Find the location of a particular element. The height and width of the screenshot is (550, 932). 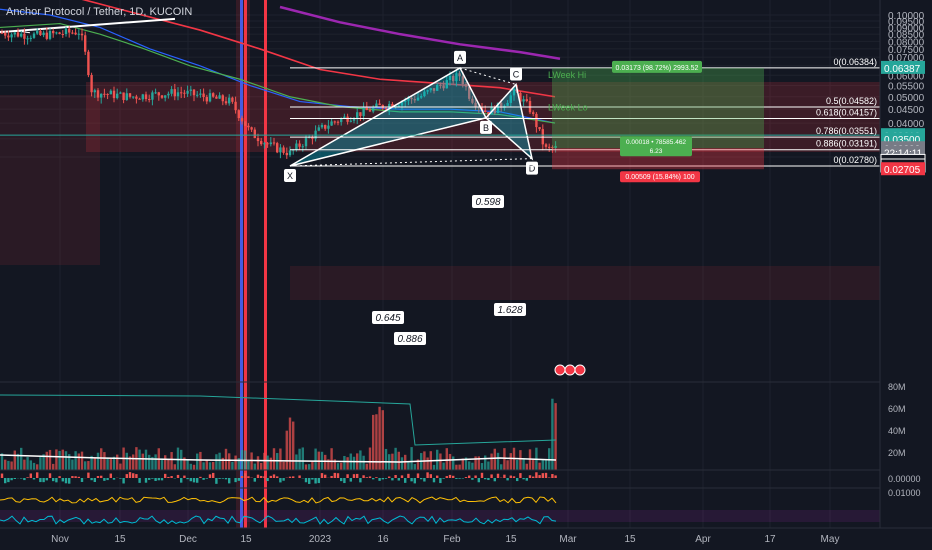

profit-zone is located at coordinates (658, 108).